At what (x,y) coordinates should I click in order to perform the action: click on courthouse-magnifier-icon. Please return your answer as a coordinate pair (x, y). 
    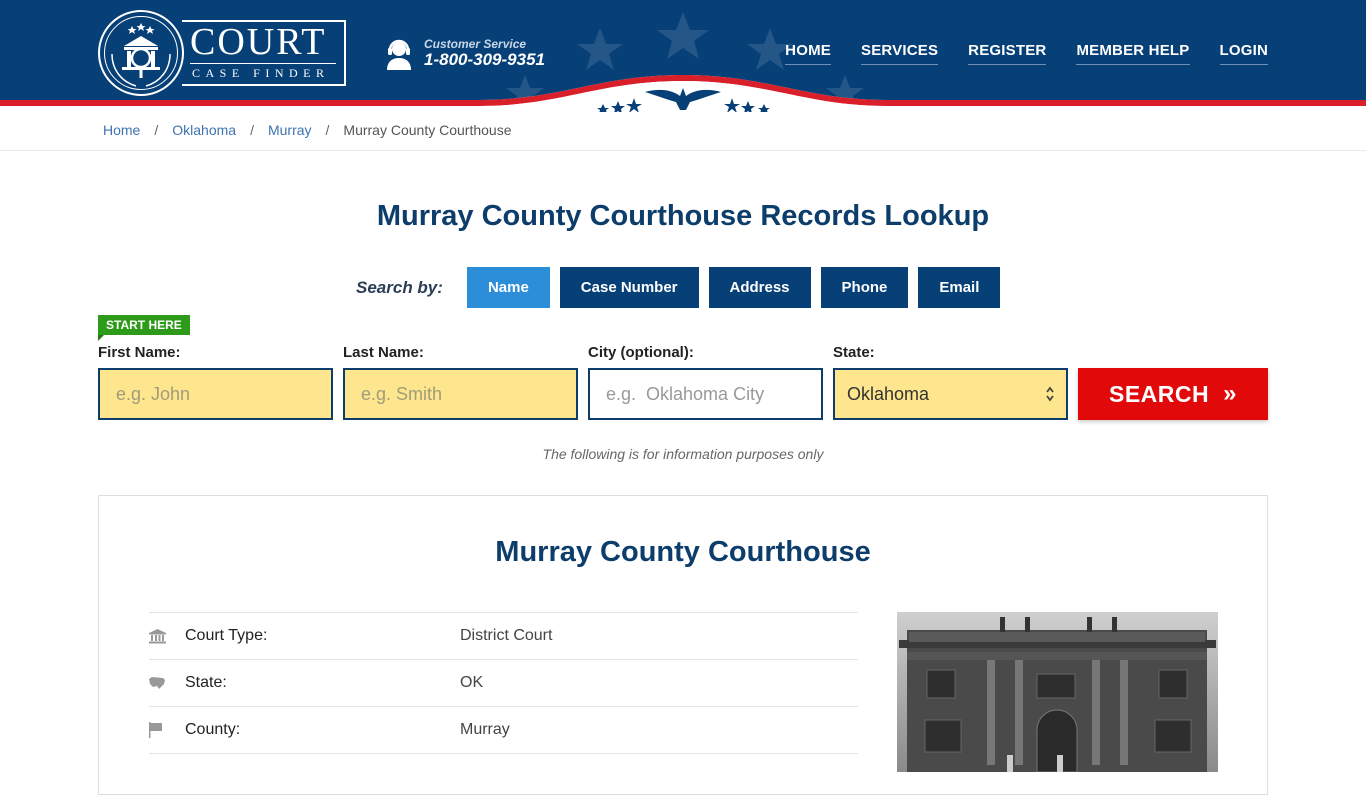
    Looking at the image, I should click on (141, 55).